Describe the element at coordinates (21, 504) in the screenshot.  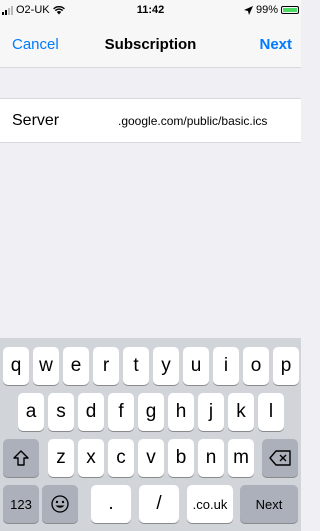
I see `numbers-key: 123` at that location.